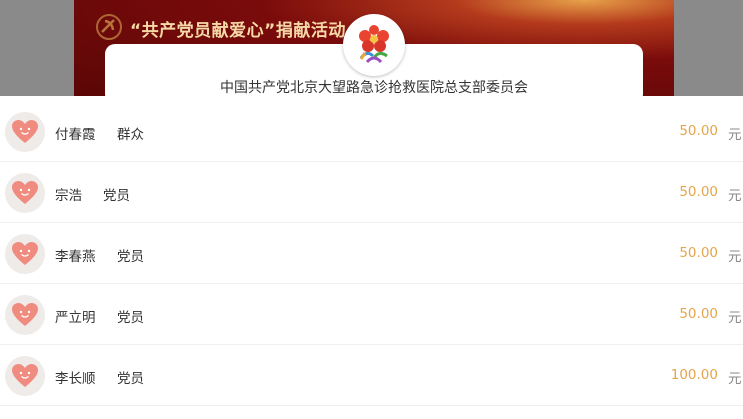 This screenshot has width=743, height=419. Describe the element at coordinates (75, 318) in the screenshot. I see `donor-name: 严立明` at that location.